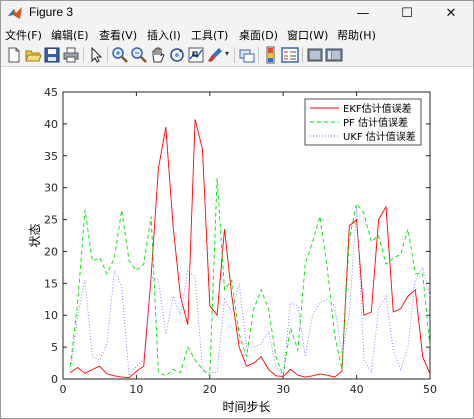 The image size is (474, 419). I want to click on x-tick-label: 10, so click(136, 389).